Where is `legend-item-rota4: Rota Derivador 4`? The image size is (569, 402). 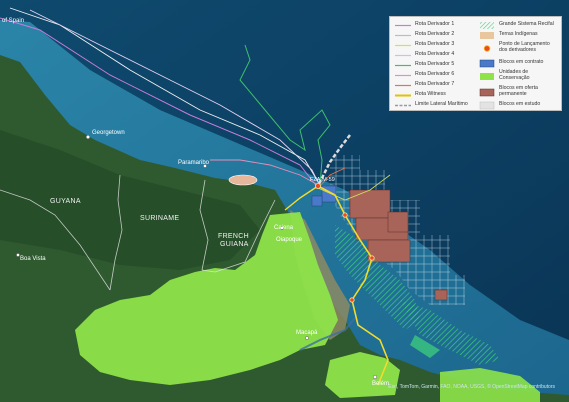 legend-item-rota4: Rota Derivador 4 is located at coordinates (424, 55).